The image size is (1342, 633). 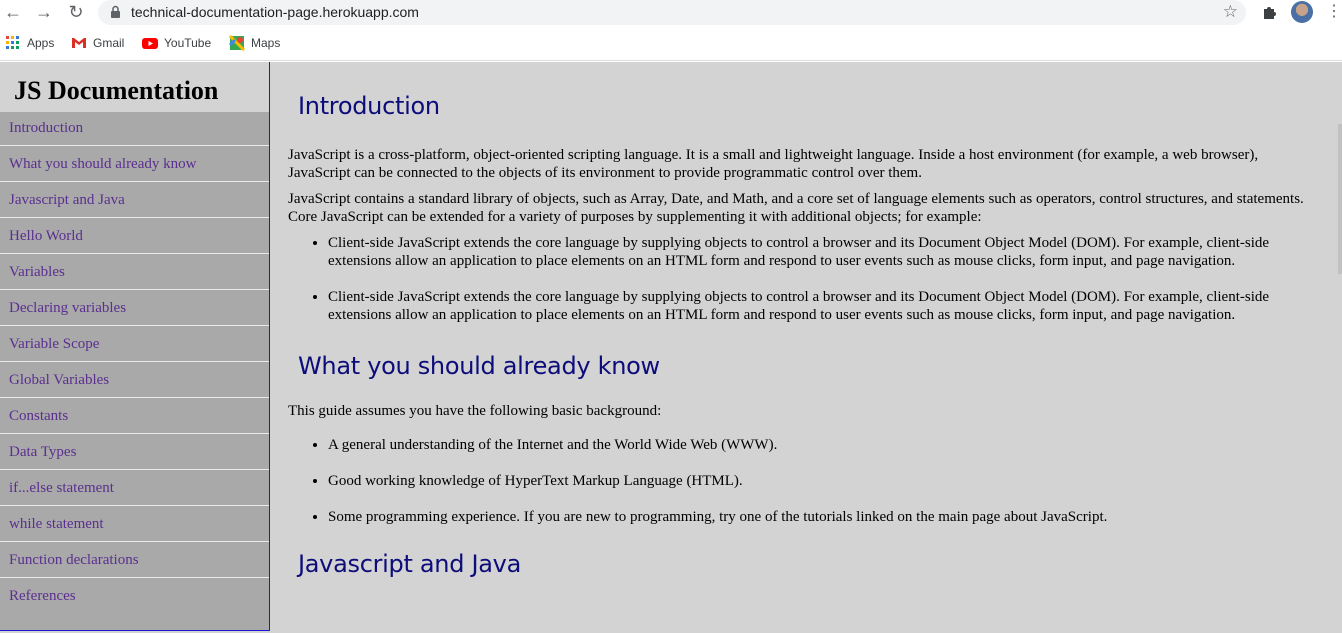 I want to click on nav-link-introduction: Introduction, so click(x=134, y=128).